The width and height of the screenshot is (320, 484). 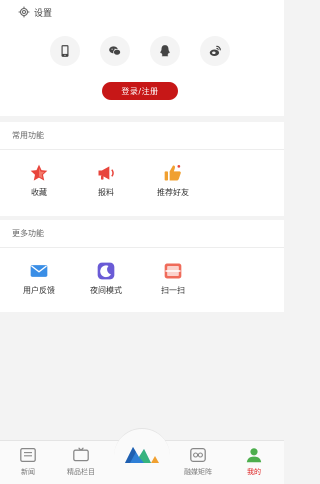 I want to click on night-mode-label: 夜间模式, so click(x=106, y=290).